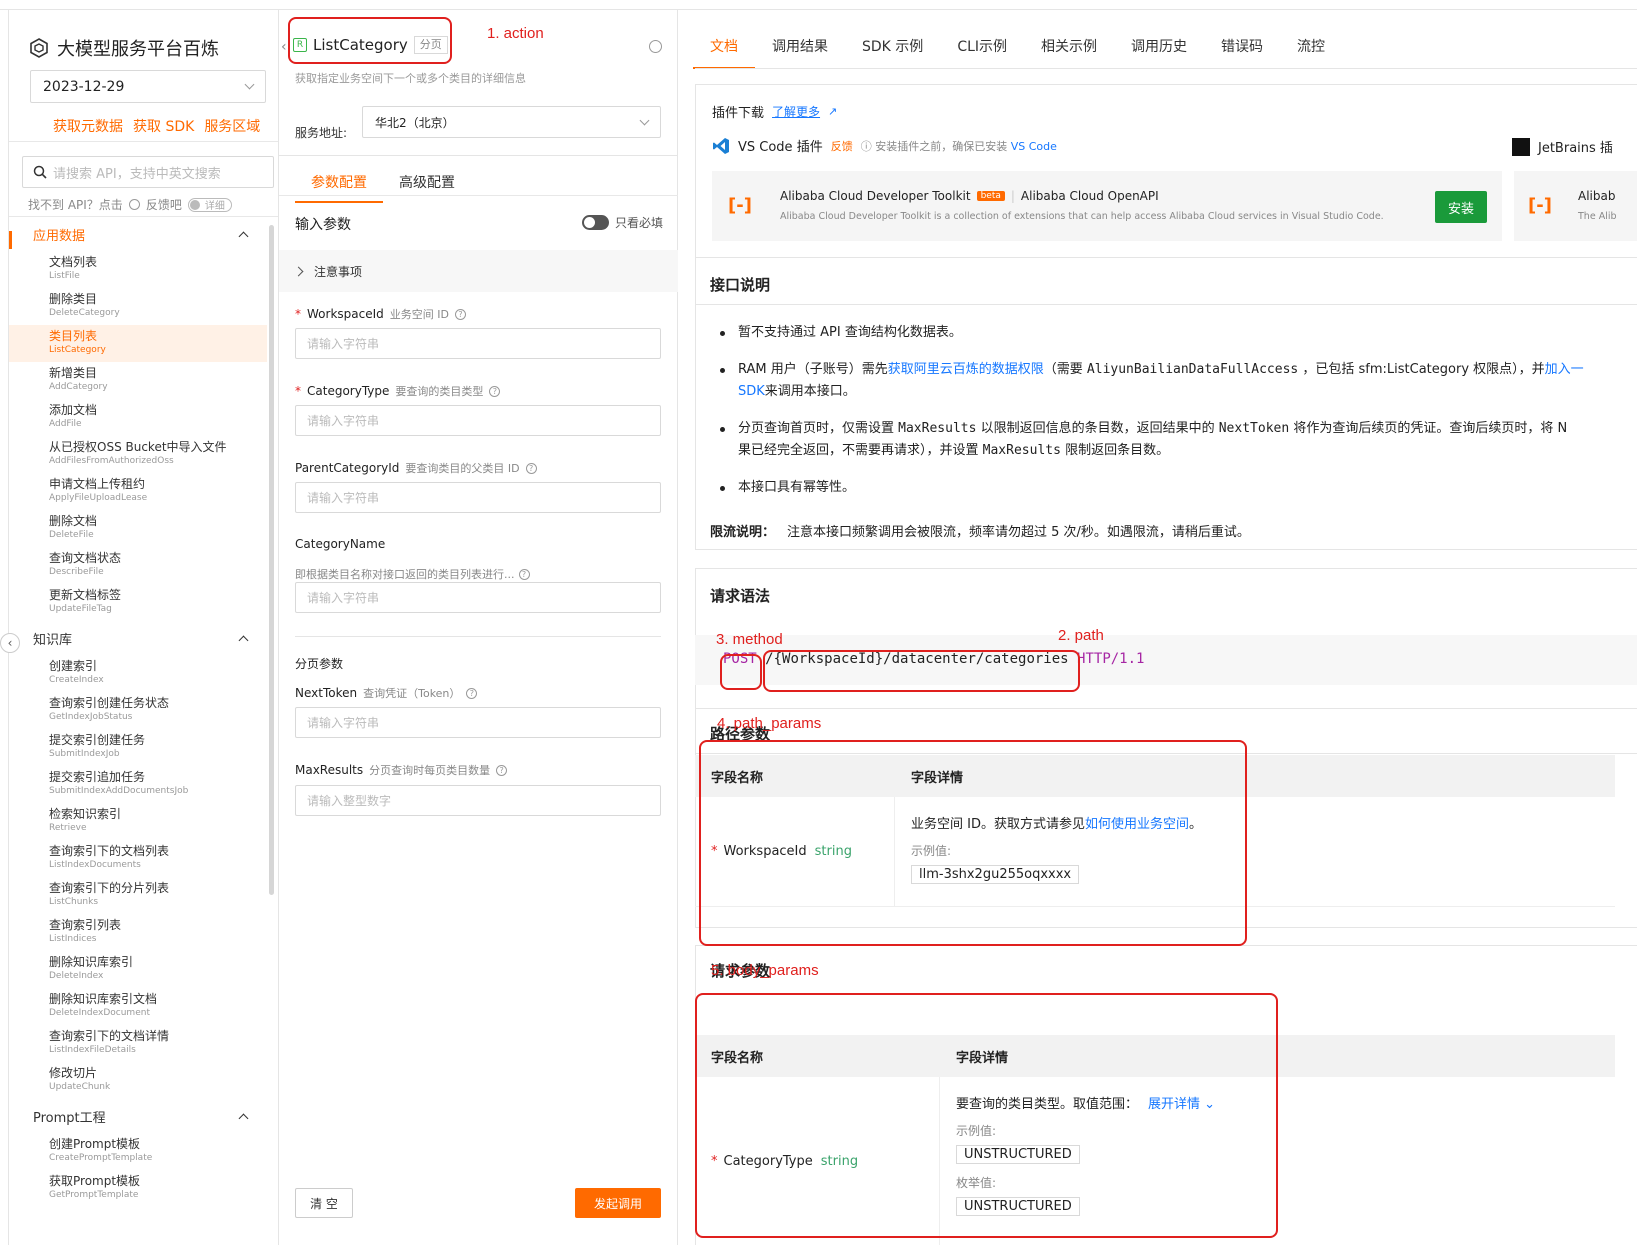 Image resolution: width=1637 pixels, height=1245 pixels. Describe the element at coordinates (138, 234) in the screenshot. I see `nav-group-app-data: 应用数据` at that location.